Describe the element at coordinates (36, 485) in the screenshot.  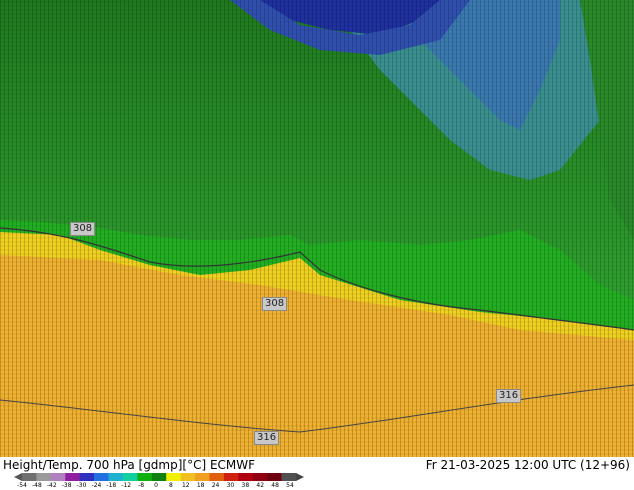
I see `scale-tick-label: -48` at that location.